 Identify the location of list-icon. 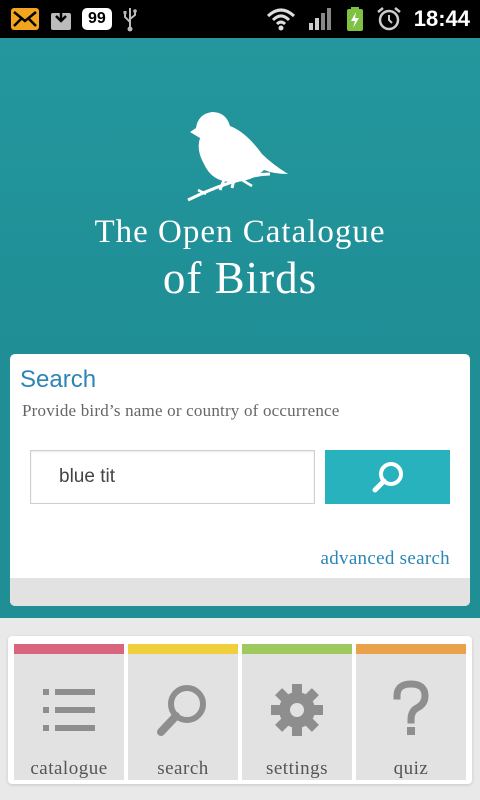
(69, 710).